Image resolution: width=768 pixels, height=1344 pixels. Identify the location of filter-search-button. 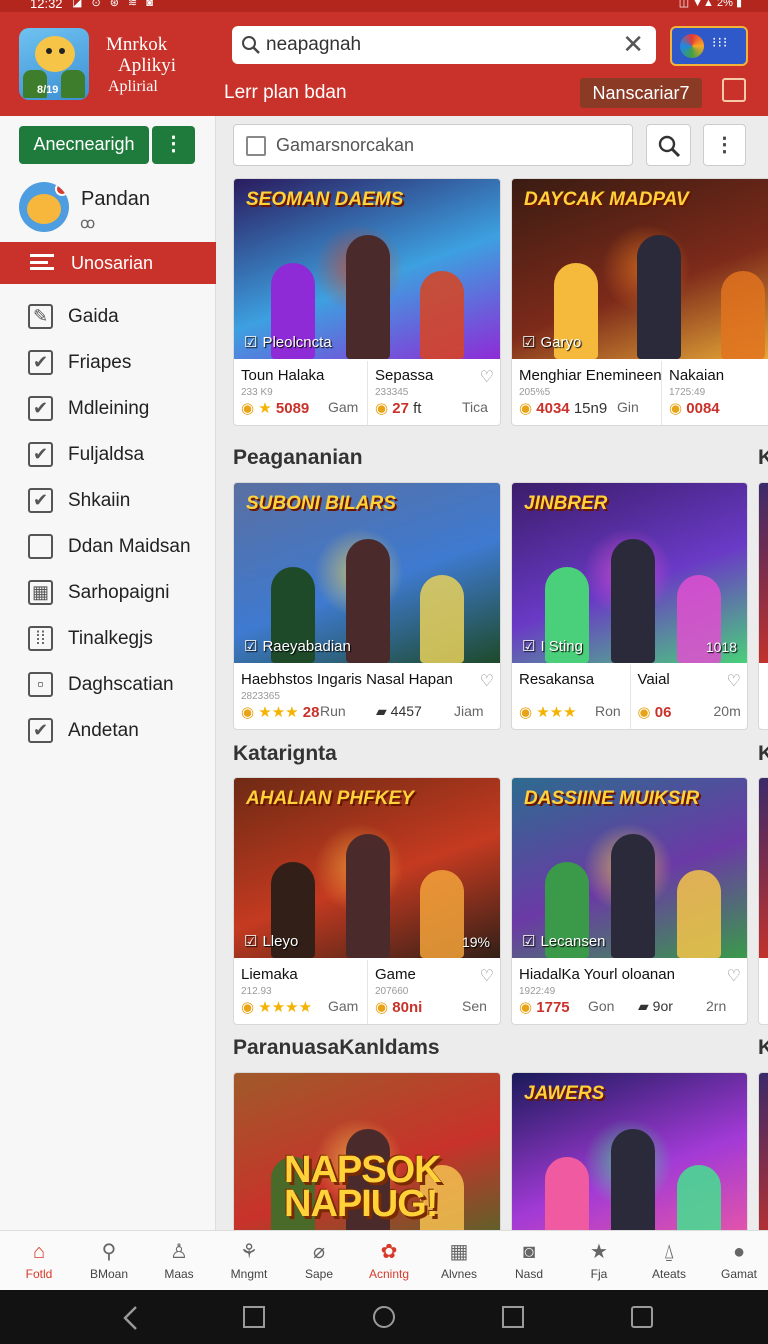
(668, 145).